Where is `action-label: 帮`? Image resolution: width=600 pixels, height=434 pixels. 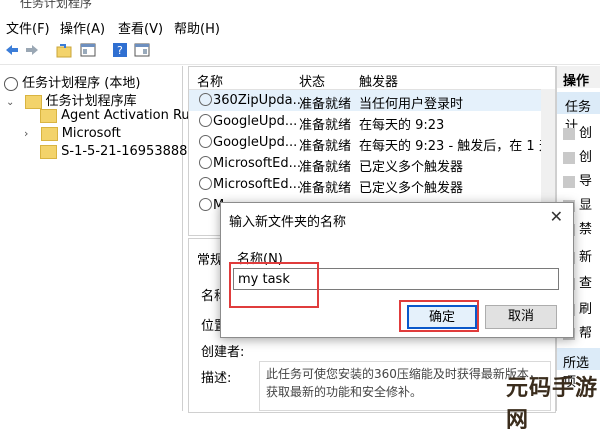
action-label: 帮 is located at coordinates (586, 333).